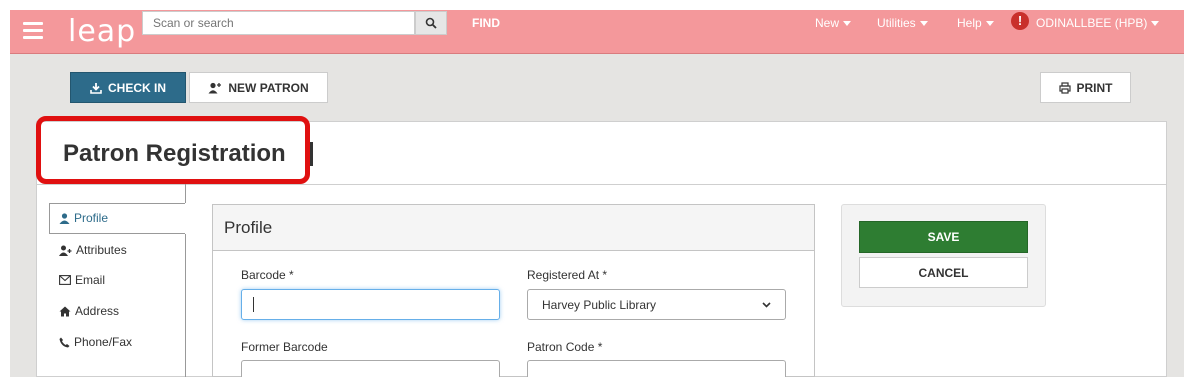 The height and width of the screenshot is (377, 1194). What do you see at coordinates (370, 304) in the screenshot?
I see `barcode-input` at bounding box center [370, 304].